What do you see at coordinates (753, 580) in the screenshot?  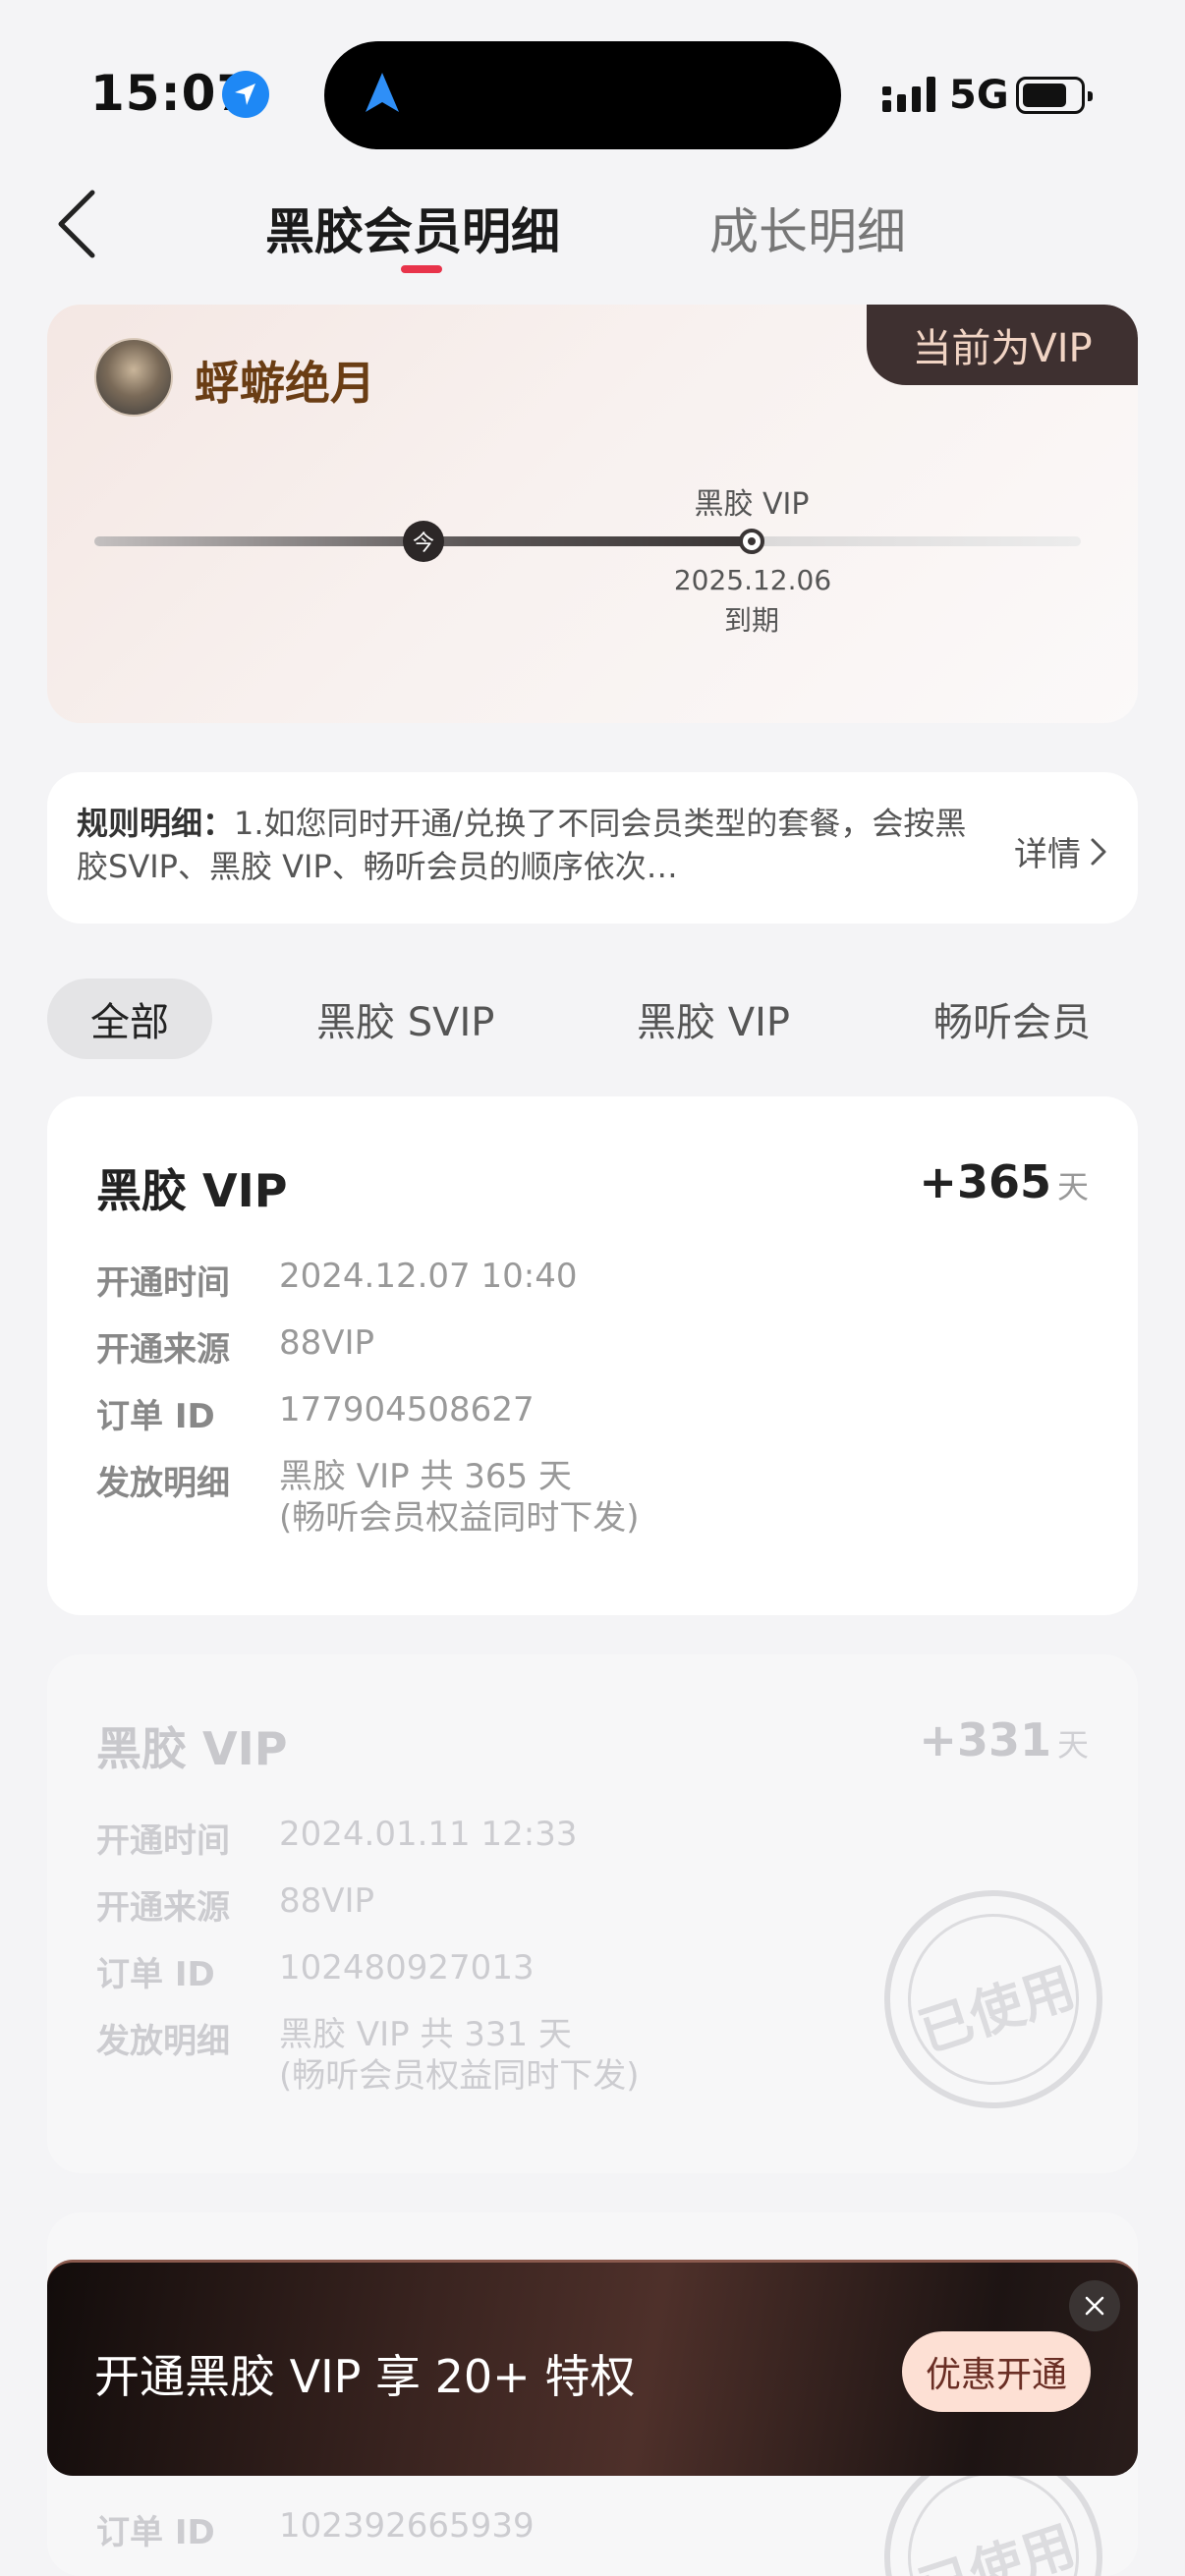 I see `expiry-date: 2025.12.06` at bounding box center [753, 580].